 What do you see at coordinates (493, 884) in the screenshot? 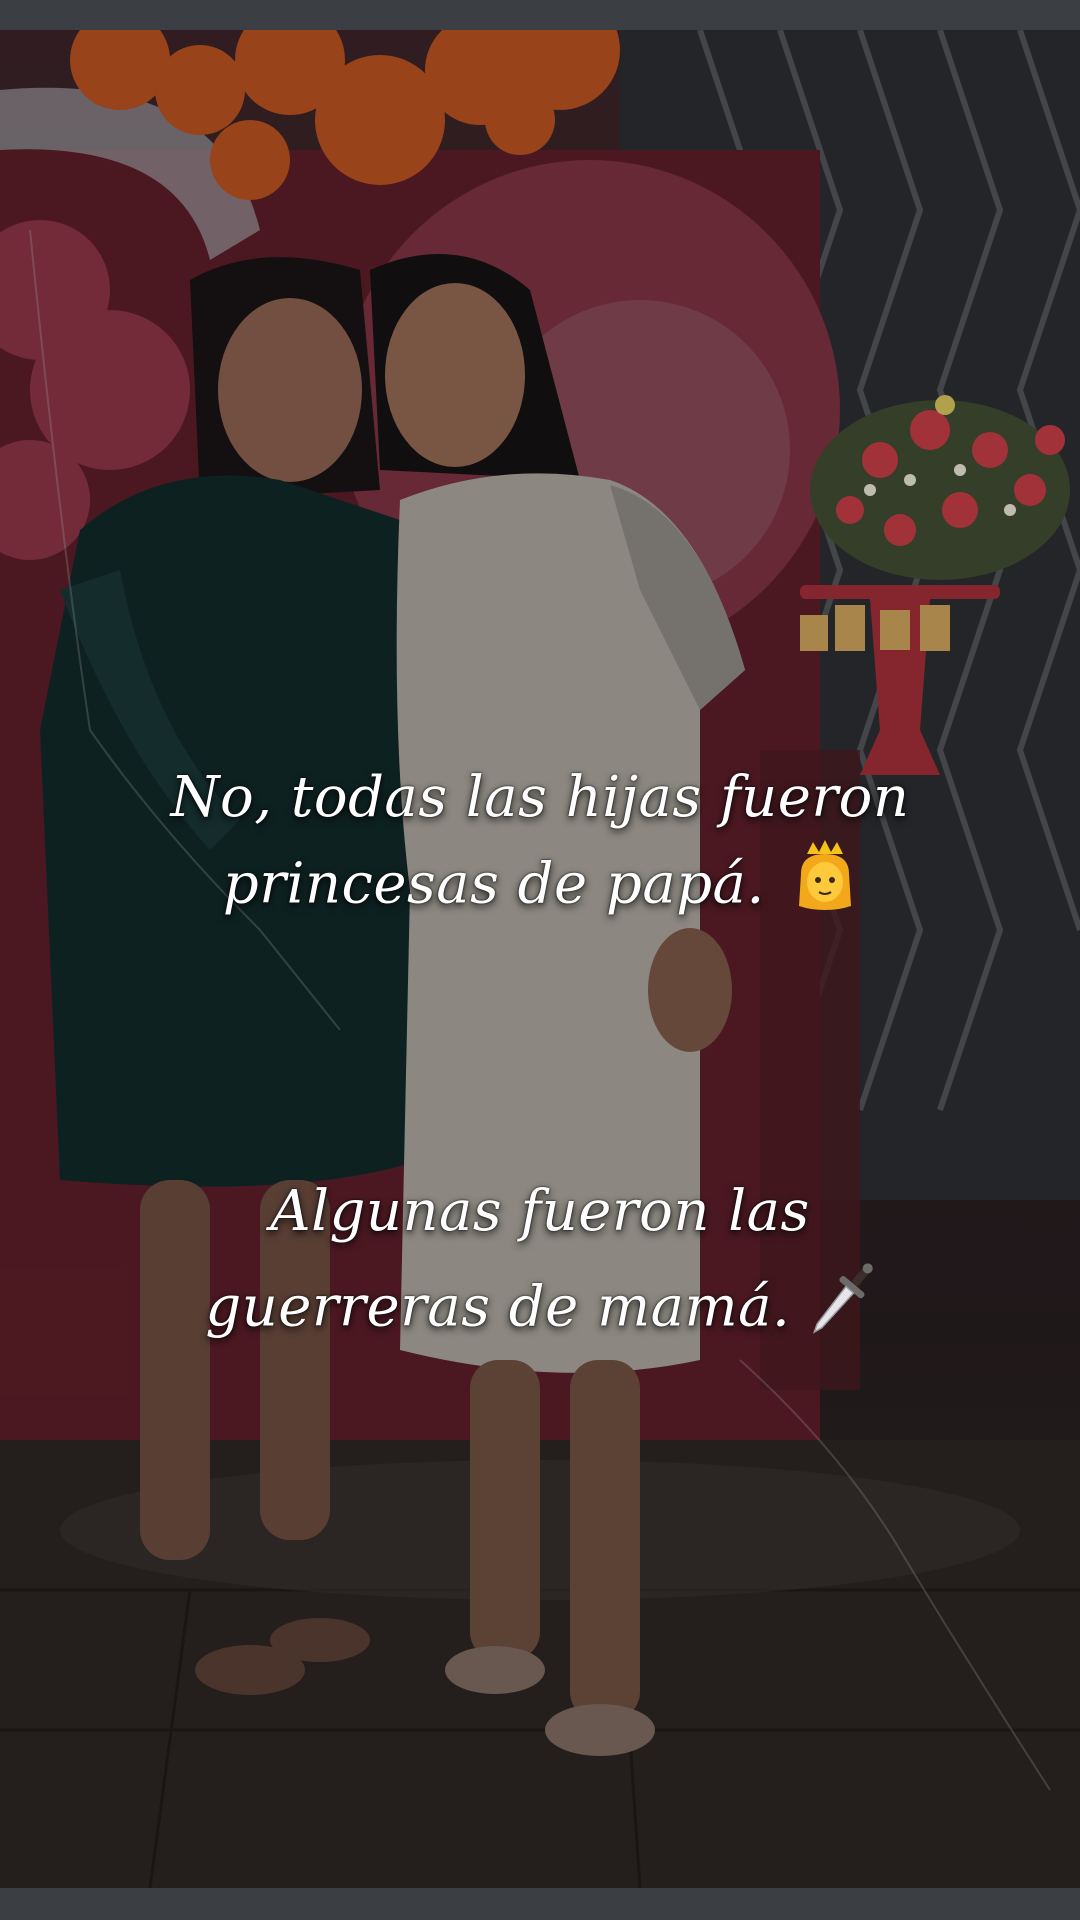
I see `caption-line-2: princesas de papá.` at bounding box center [493, 884].